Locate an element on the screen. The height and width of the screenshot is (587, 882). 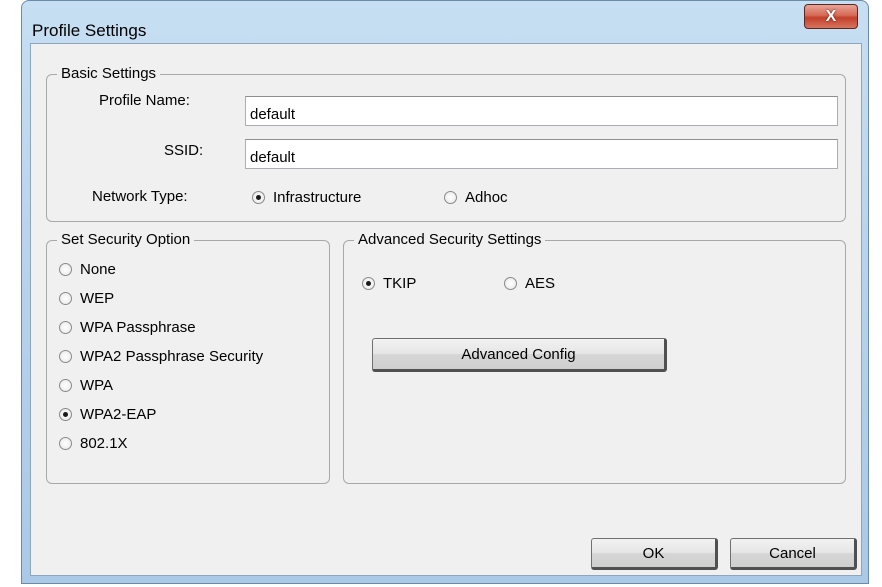
ssid-input is located at coordinates (541, 154).